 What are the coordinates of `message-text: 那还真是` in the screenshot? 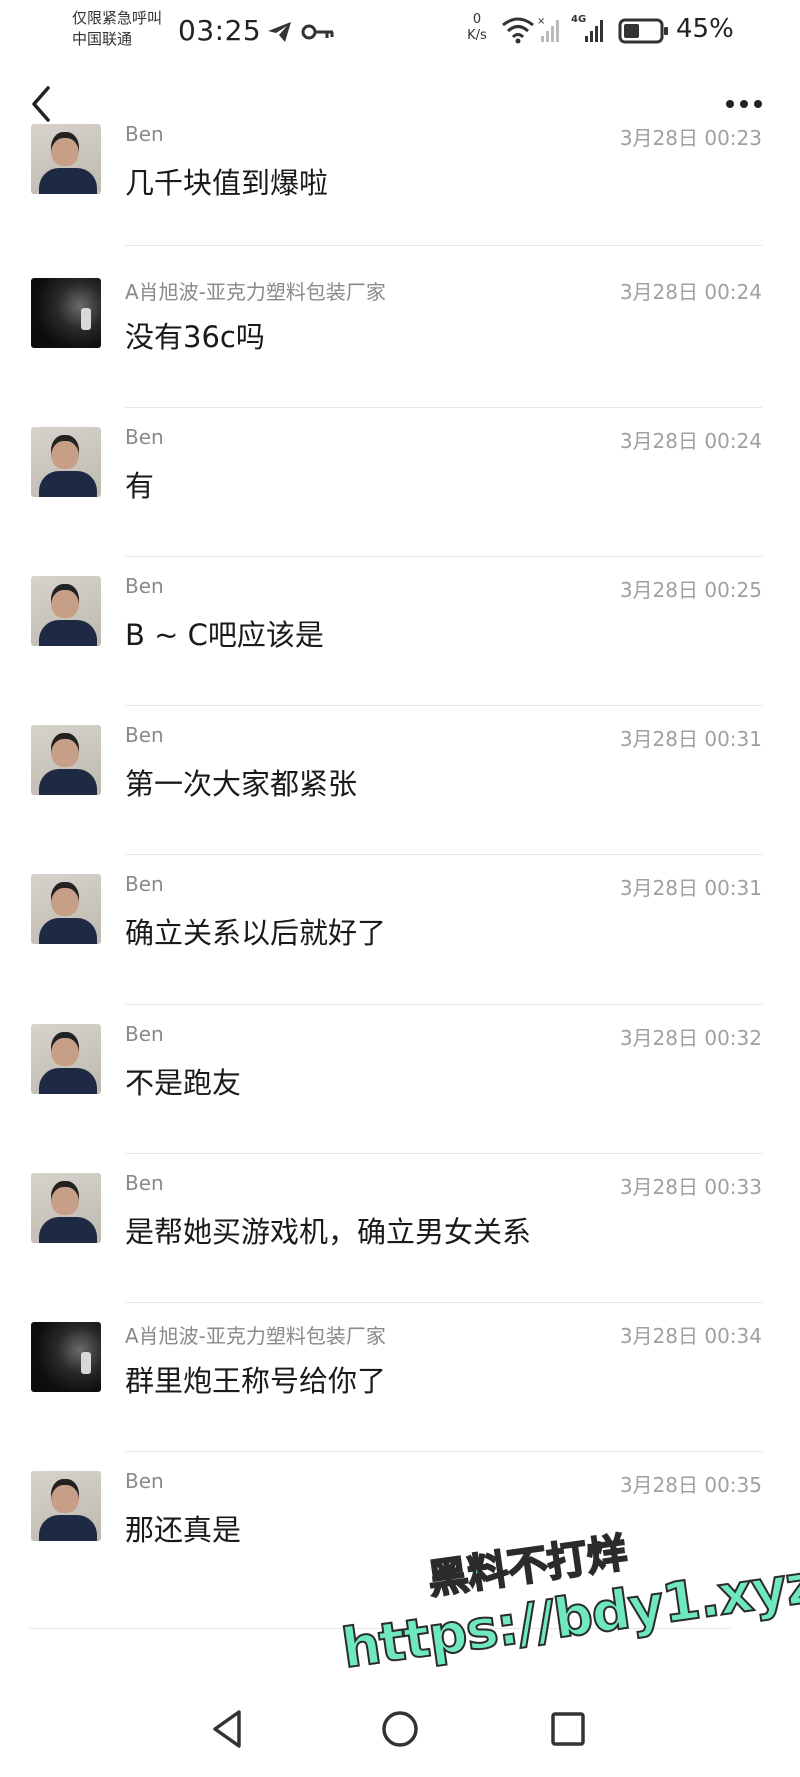 It's located at (183, 1530).